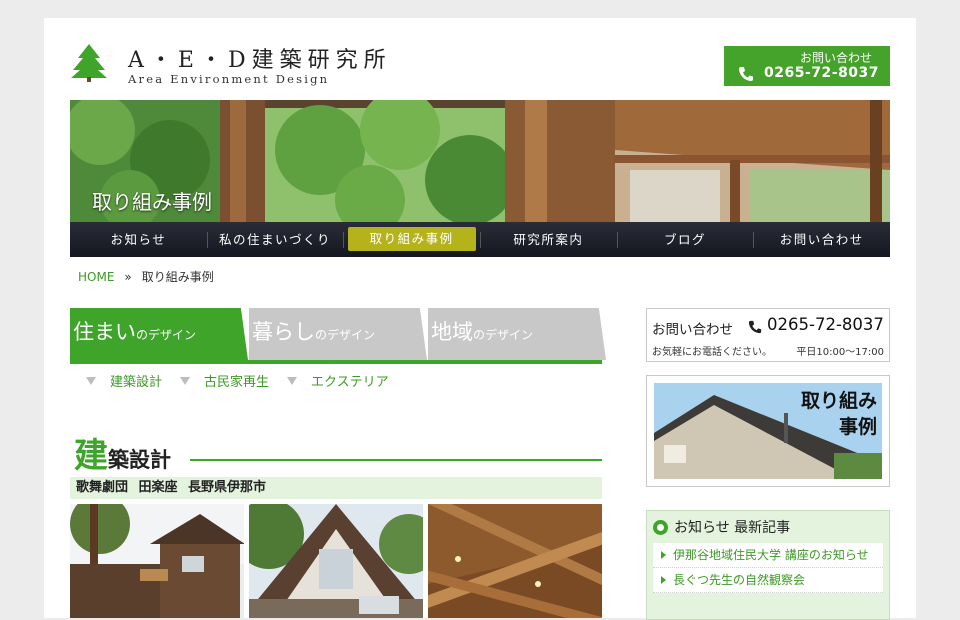 This screenshot has width=960, height=620. I want to click on sidebar-news: お知らせ 最新記事 伊那谷地域住民大学 講座のお知らせ 長ぐつ先生の自然観察会, so click(768, 565).